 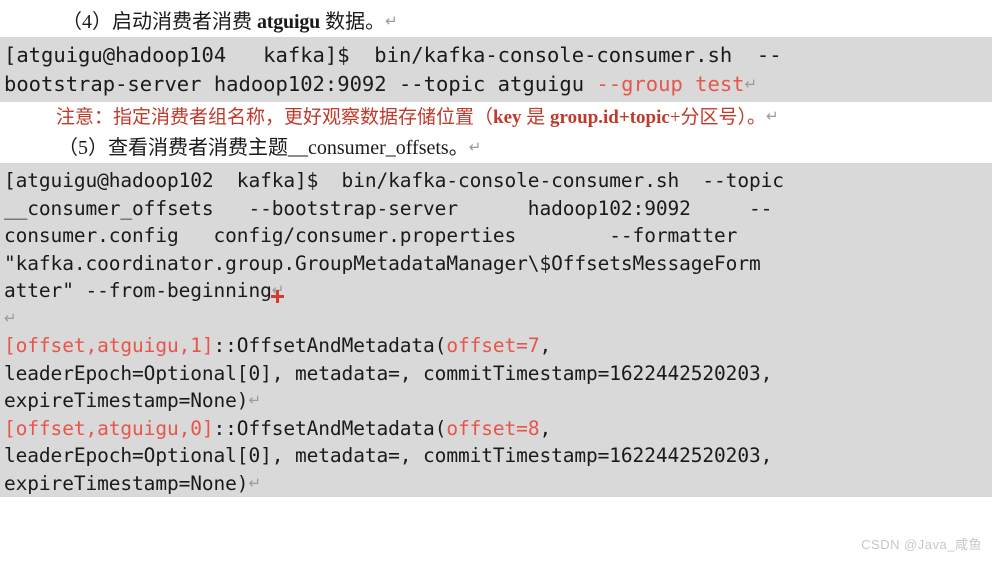 I want to click on step-4-number: （4）, so click(x=87, y=22).